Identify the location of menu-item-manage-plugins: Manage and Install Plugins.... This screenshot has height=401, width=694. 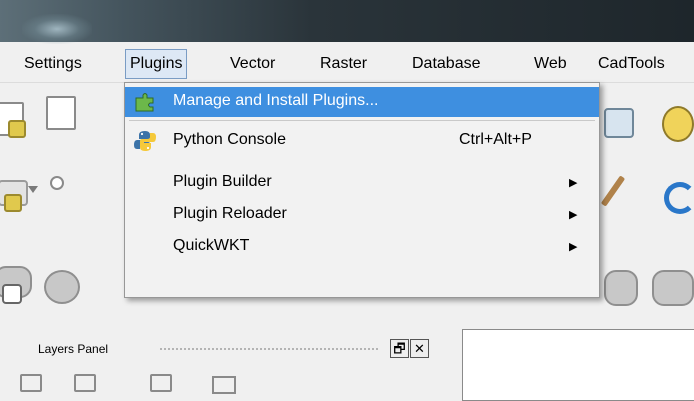
(362, 102).